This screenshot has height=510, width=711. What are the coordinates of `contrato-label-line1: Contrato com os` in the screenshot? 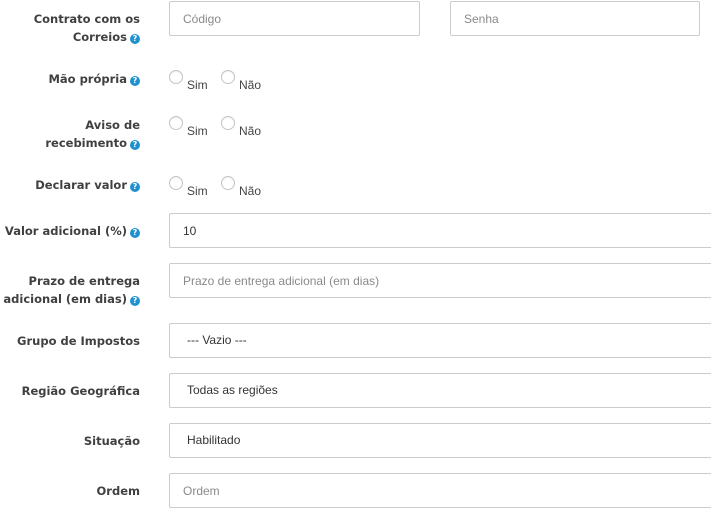 It's located at (86, 19).